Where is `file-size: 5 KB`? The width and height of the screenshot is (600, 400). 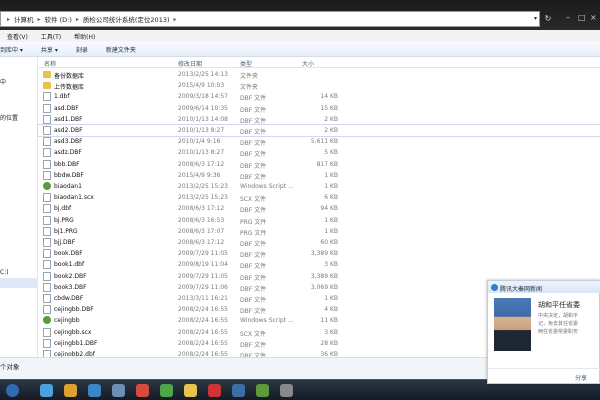 file-size: 5 KB is located at coordinates (331, 153).